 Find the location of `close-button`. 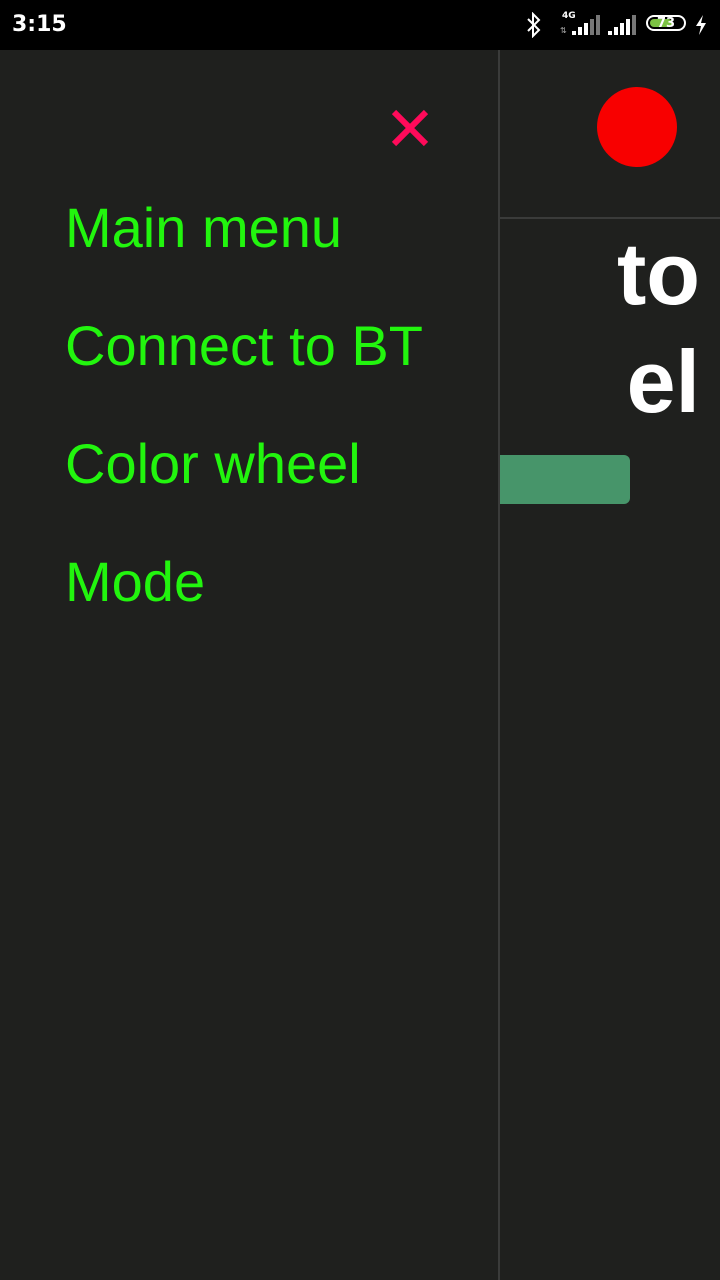

close-button is located at coordinates (410, 128).